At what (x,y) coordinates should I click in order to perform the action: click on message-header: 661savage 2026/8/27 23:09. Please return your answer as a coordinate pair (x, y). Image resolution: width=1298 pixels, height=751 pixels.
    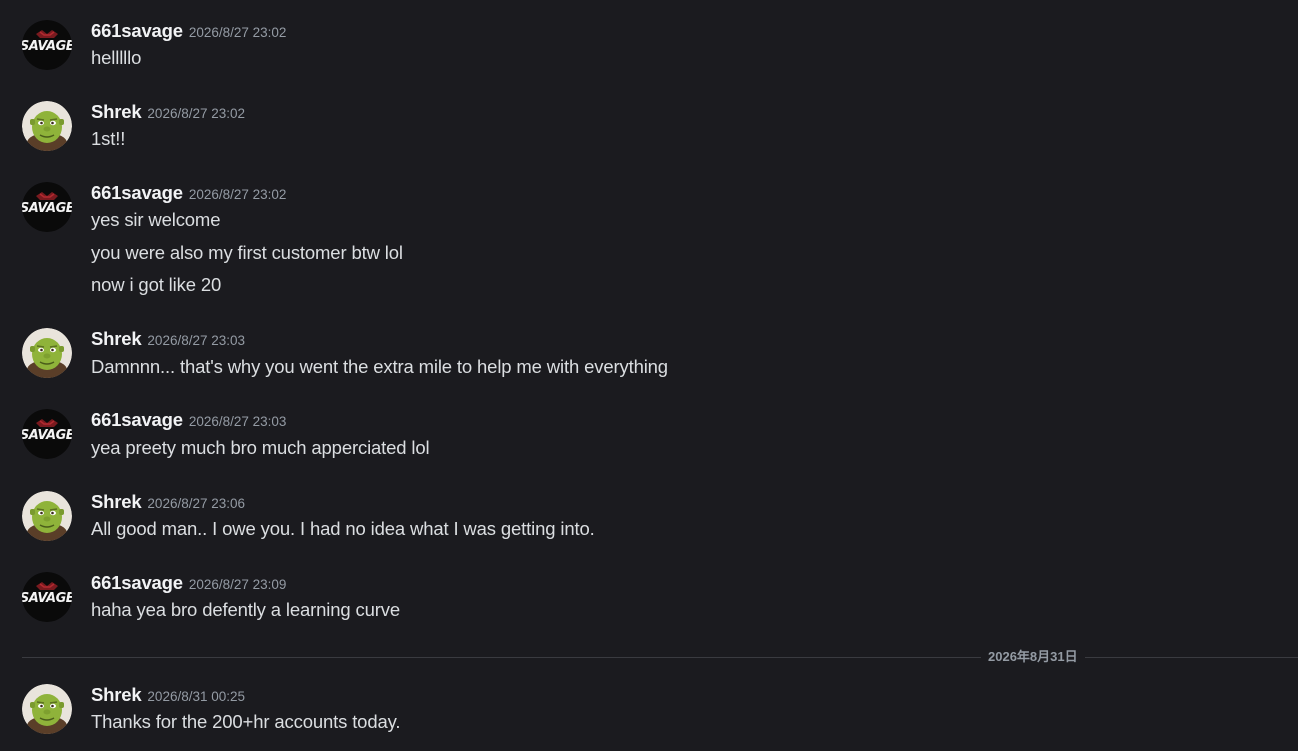
    Looking at the image, I should click on (188, 583).